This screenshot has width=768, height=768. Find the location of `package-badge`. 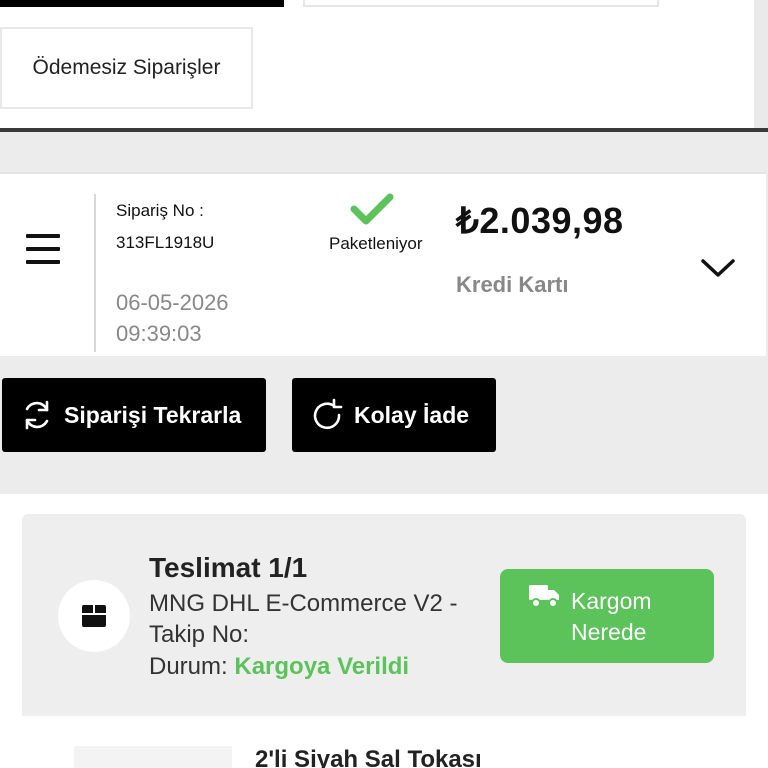

package-badge is located at coordinates (94, 616).